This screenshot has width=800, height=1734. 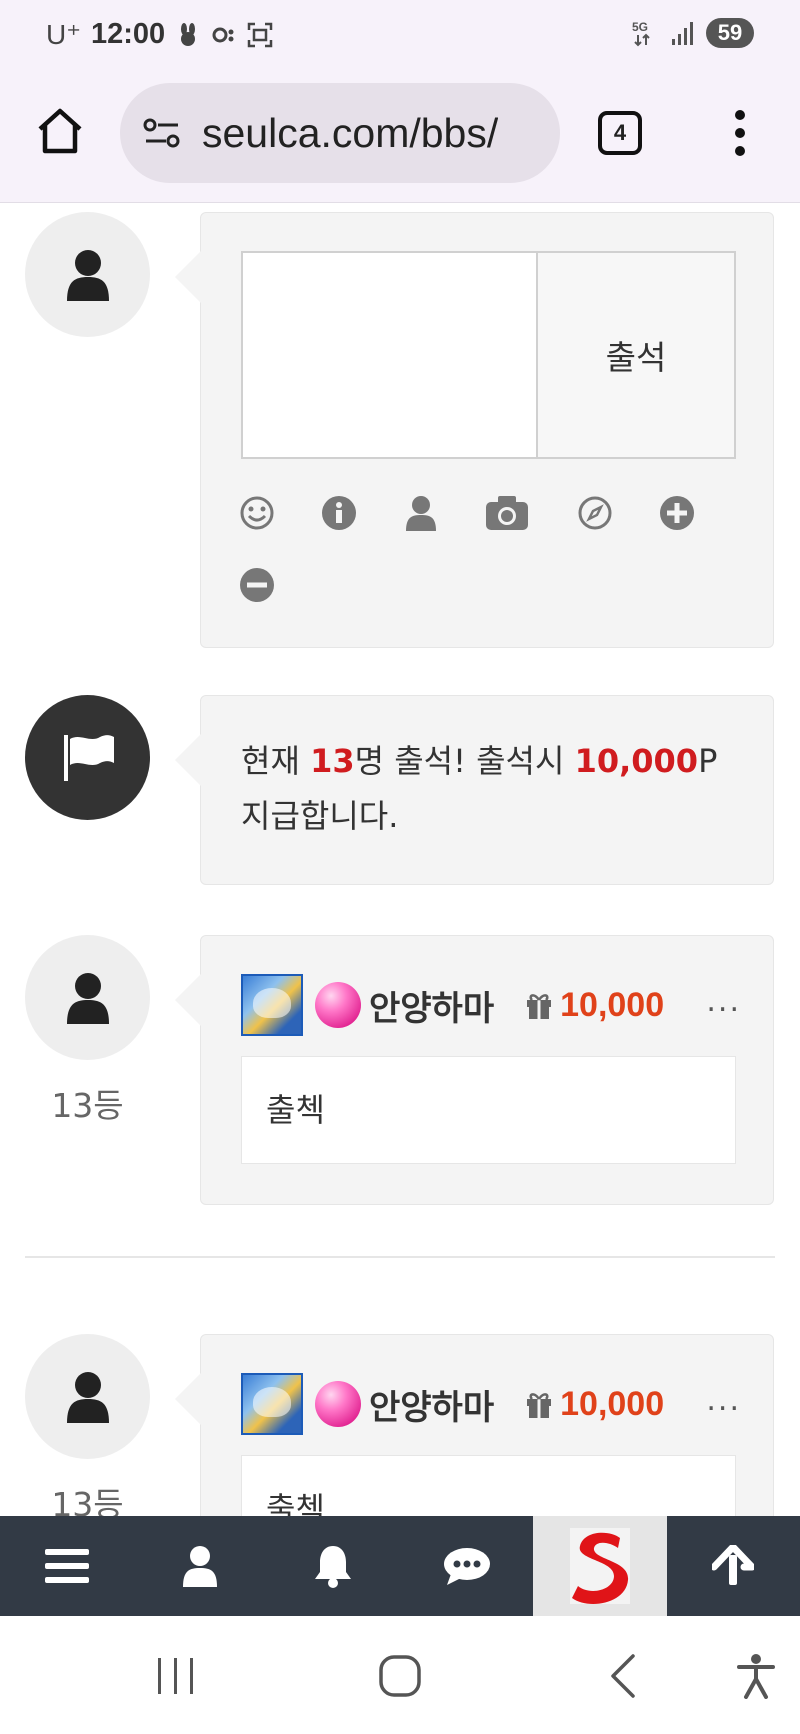 I want to click on signal-icon, so click(x=682, y=33).